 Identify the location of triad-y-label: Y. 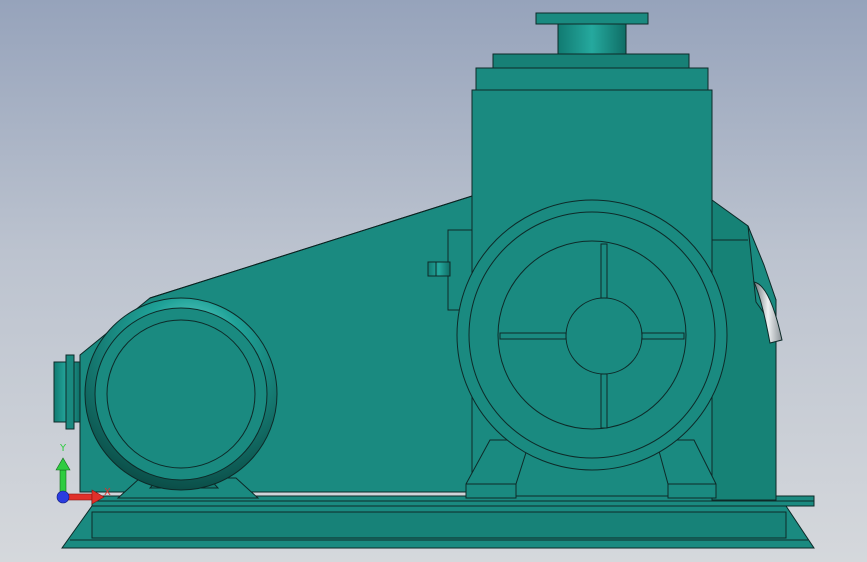
(63, 448).